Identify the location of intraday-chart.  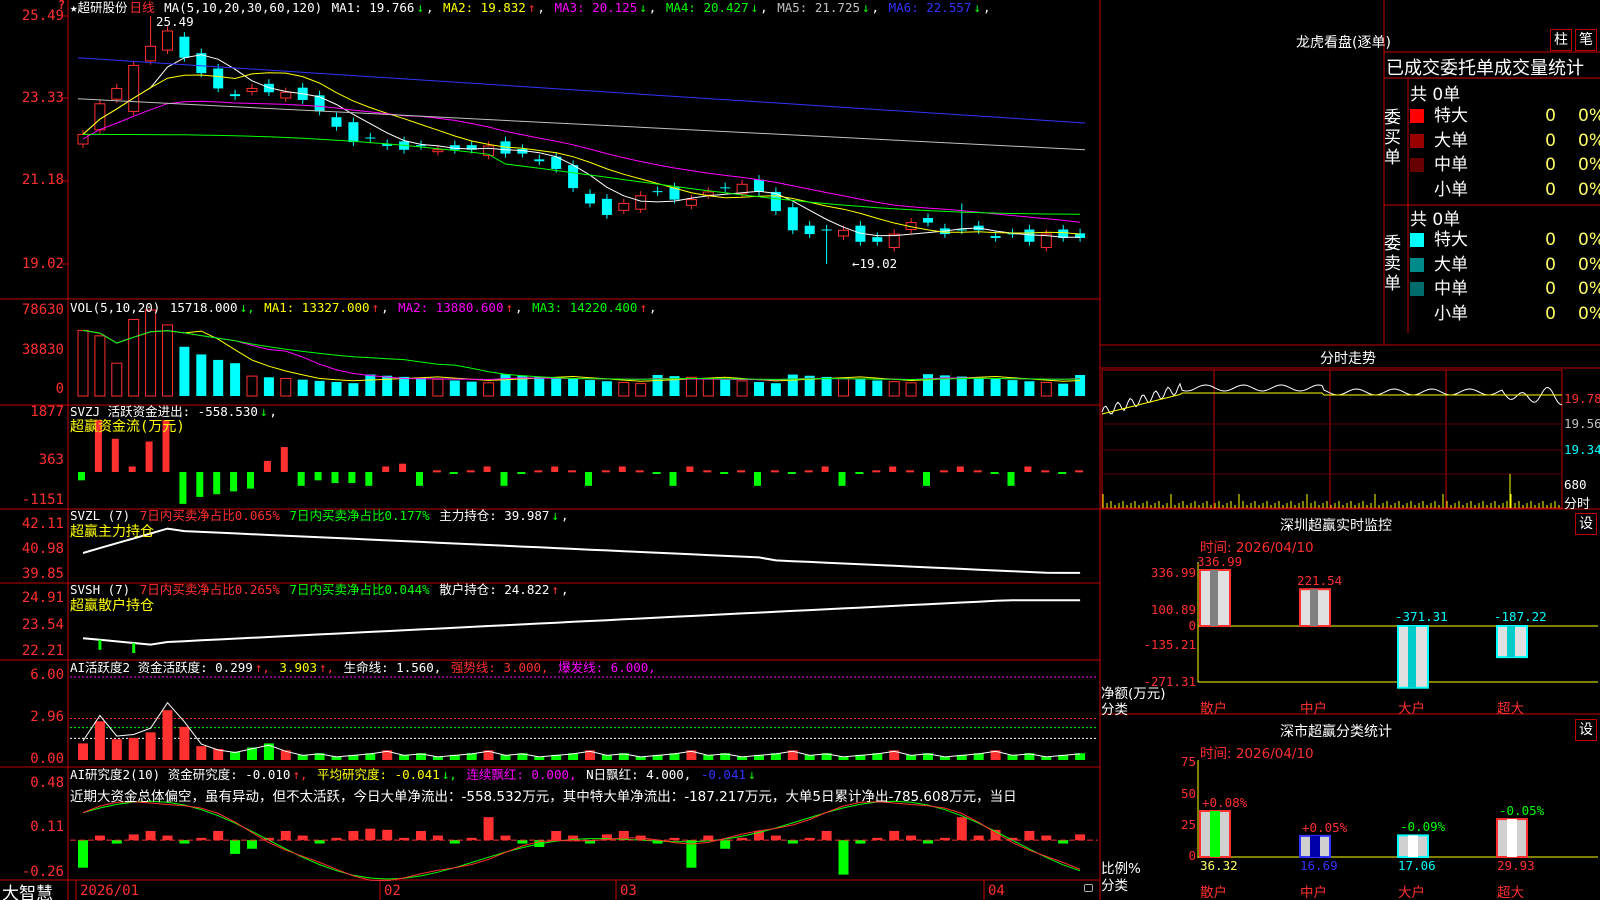
(1332, 439).